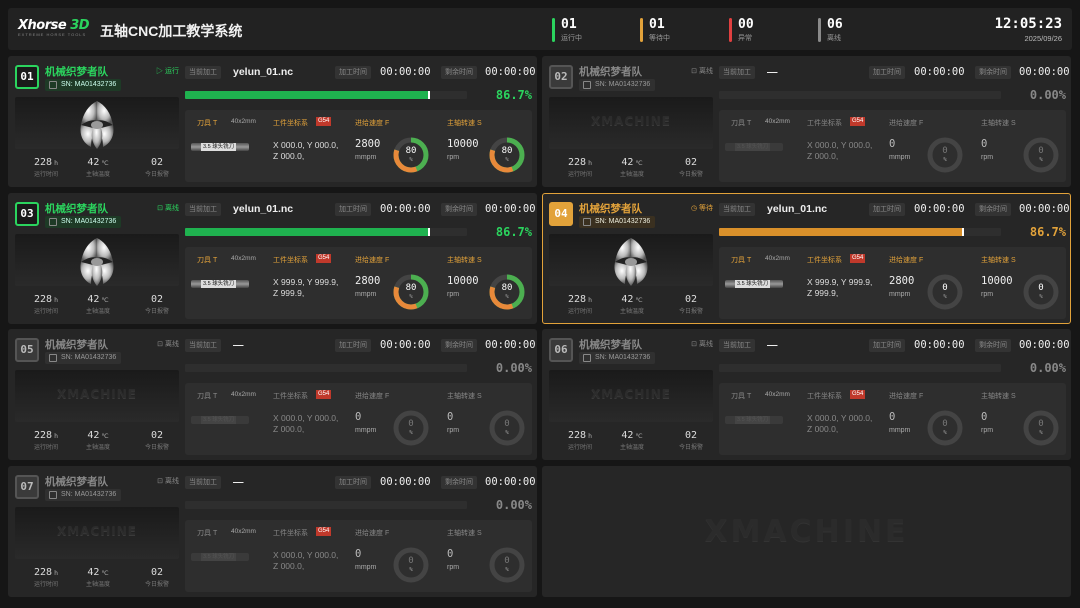 This screenshot has height=608, width=1080. What do you see at coordinates (1028, 24) in the screenshot?
I see `clock-time: 12:05:23` at bounding box center [1028, 24].